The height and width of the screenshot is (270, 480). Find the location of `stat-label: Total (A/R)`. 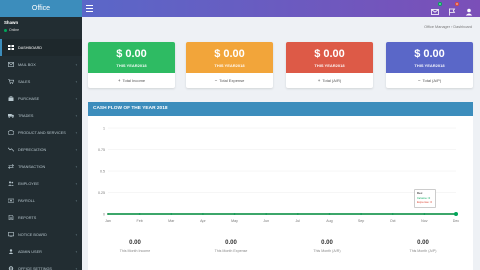

stat-label: Total (A/R) is located at coordinates (332, 80).